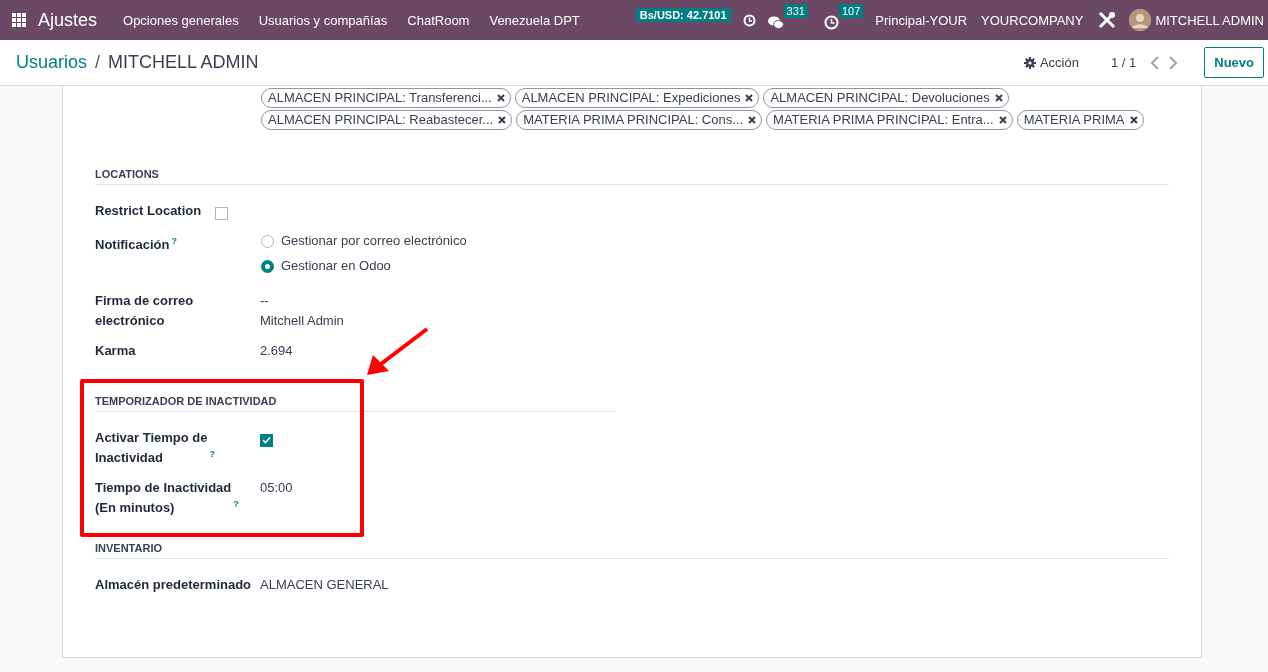 The image size is (1268, 672). What do you see at coordinates (880, 98) in the screenshot?
I see `tag-label: ALMACEN PRINCIPAL: Devoluciones` at bounding box center [880, 98].